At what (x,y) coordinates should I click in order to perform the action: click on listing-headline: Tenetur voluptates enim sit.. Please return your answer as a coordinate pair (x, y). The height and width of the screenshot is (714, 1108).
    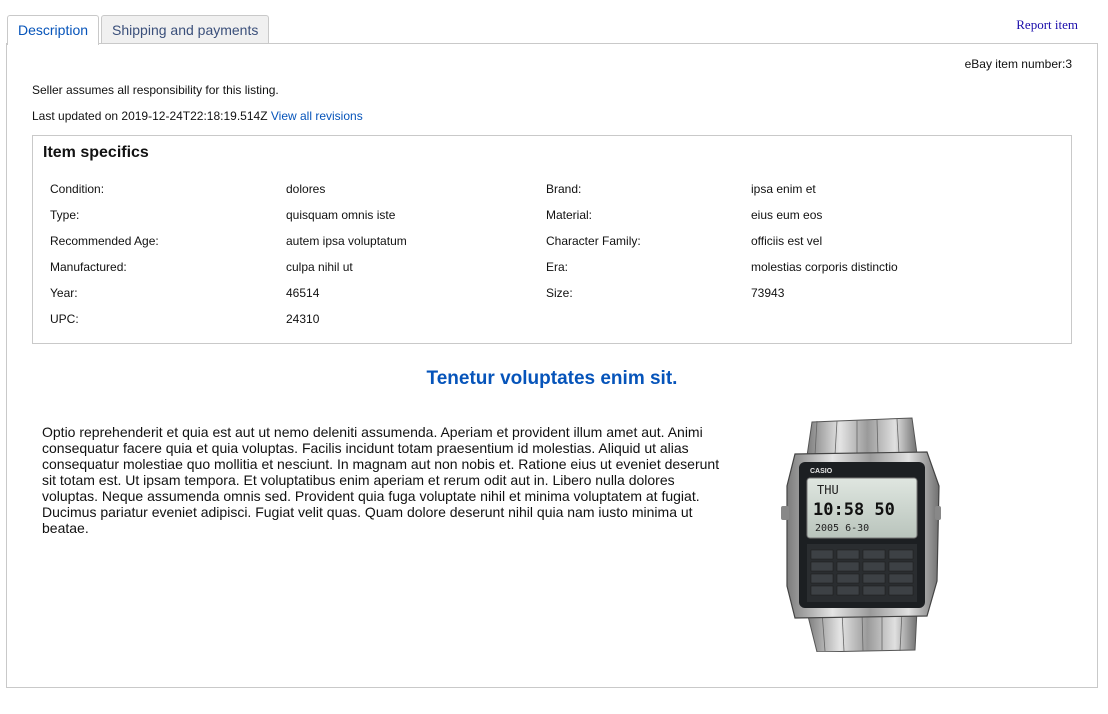
    Looking at the image, I should click on (552, 378).